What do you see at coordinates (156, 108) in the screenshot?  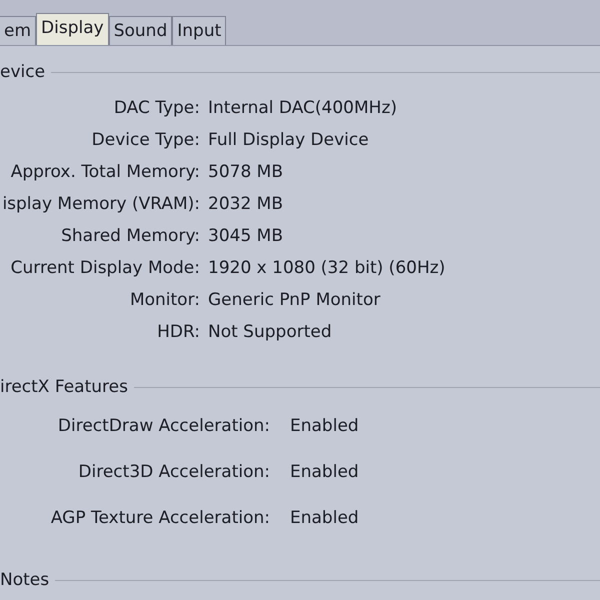 I see `field-label: DAC Type:` at bounding box center [156, 108].